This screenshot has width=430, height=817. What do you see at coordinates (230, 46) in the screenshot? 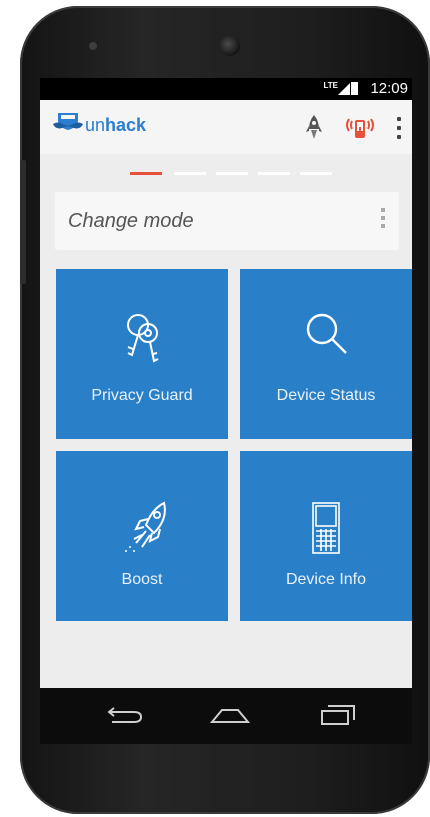
I see `front-camera` at bounding box center [230, 46].